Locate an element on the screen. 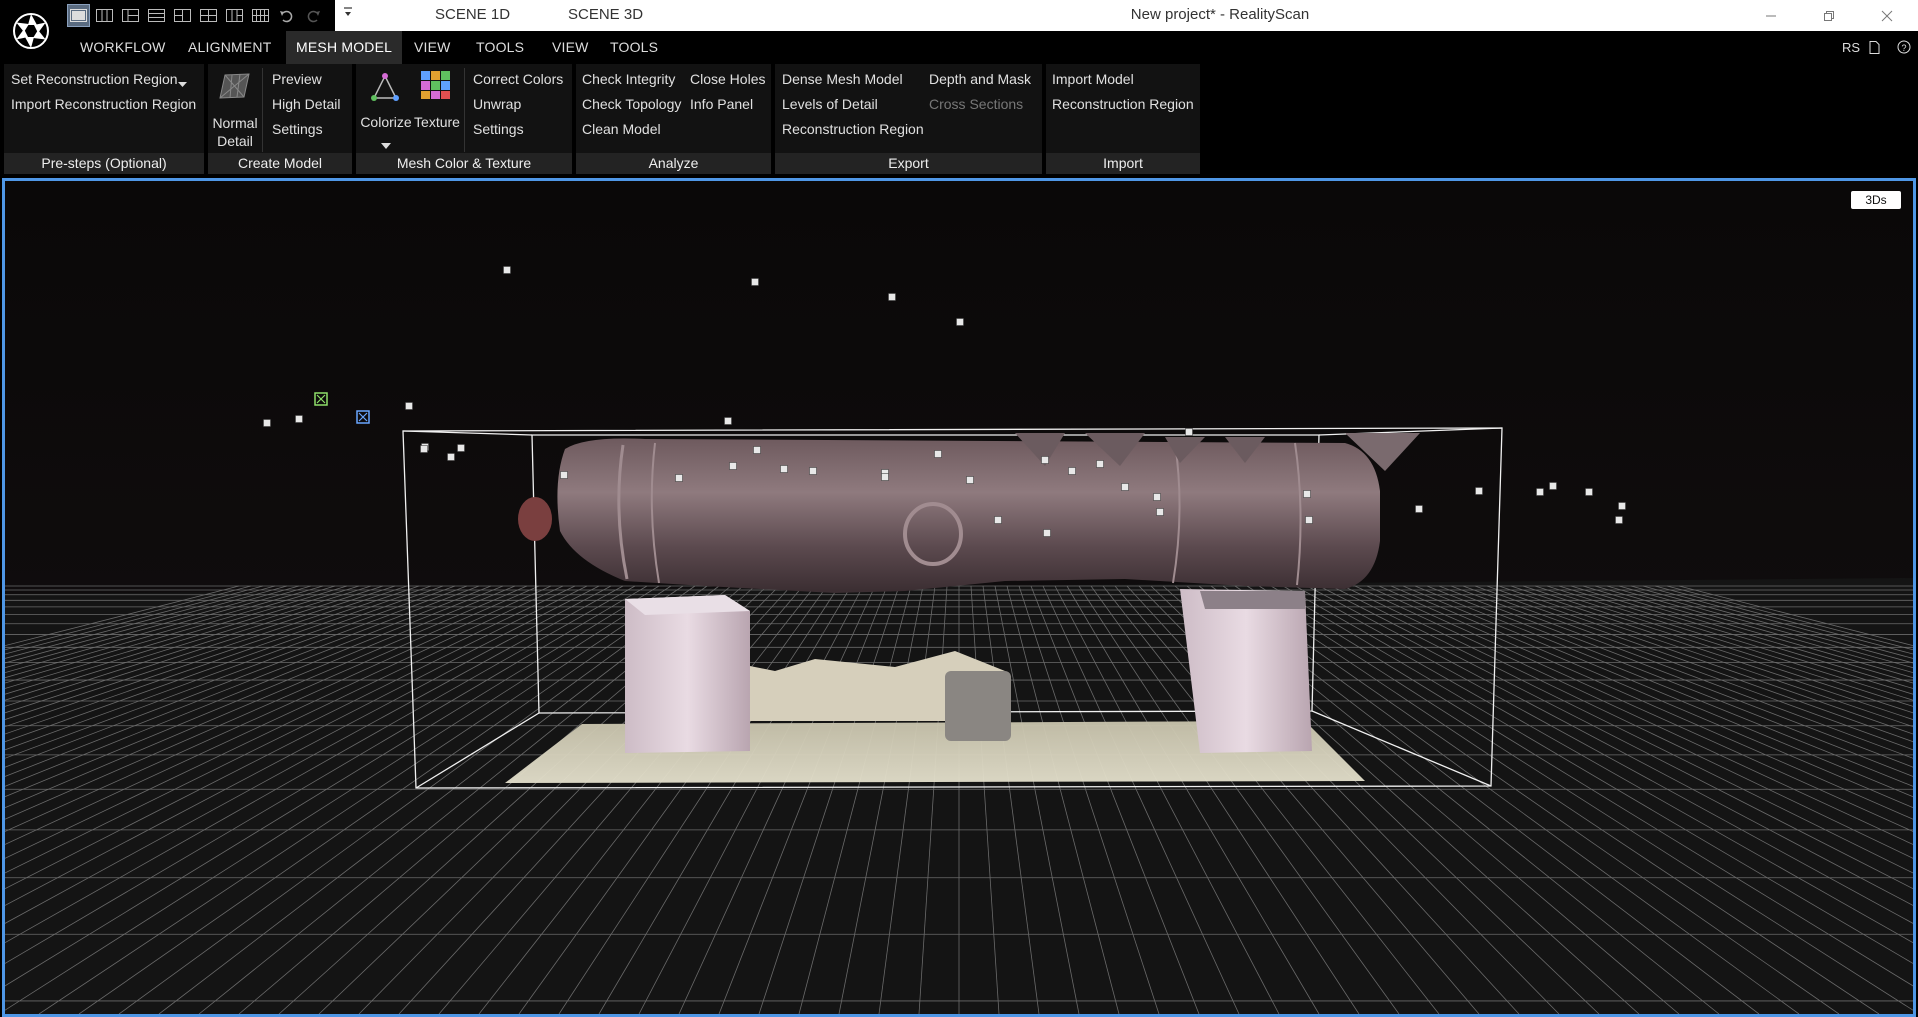 The height and width of the screenshot is (1017, 1918). create-model-settings-button: Settings is located at coordinates (297, 129).